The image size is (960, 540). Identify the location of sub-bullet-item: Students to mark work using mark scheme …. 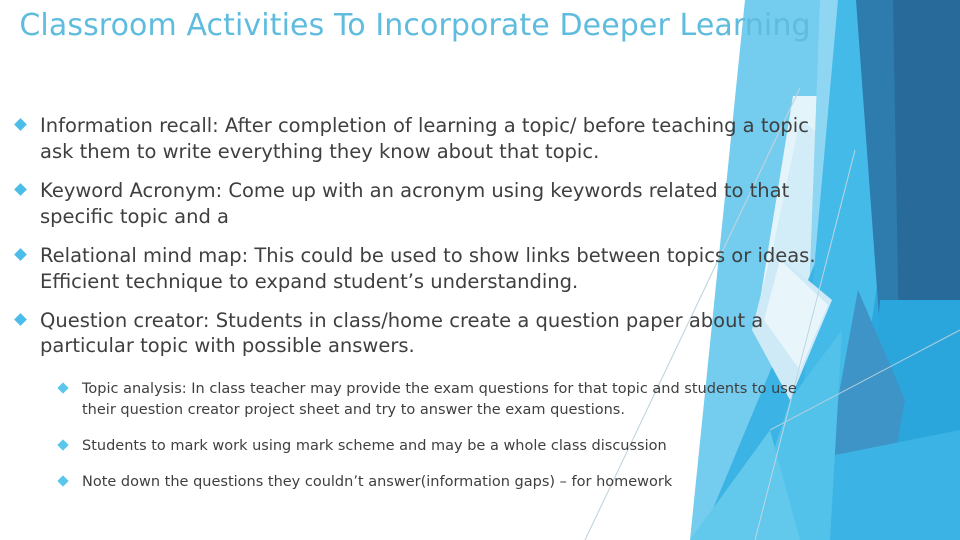
(445, 446).